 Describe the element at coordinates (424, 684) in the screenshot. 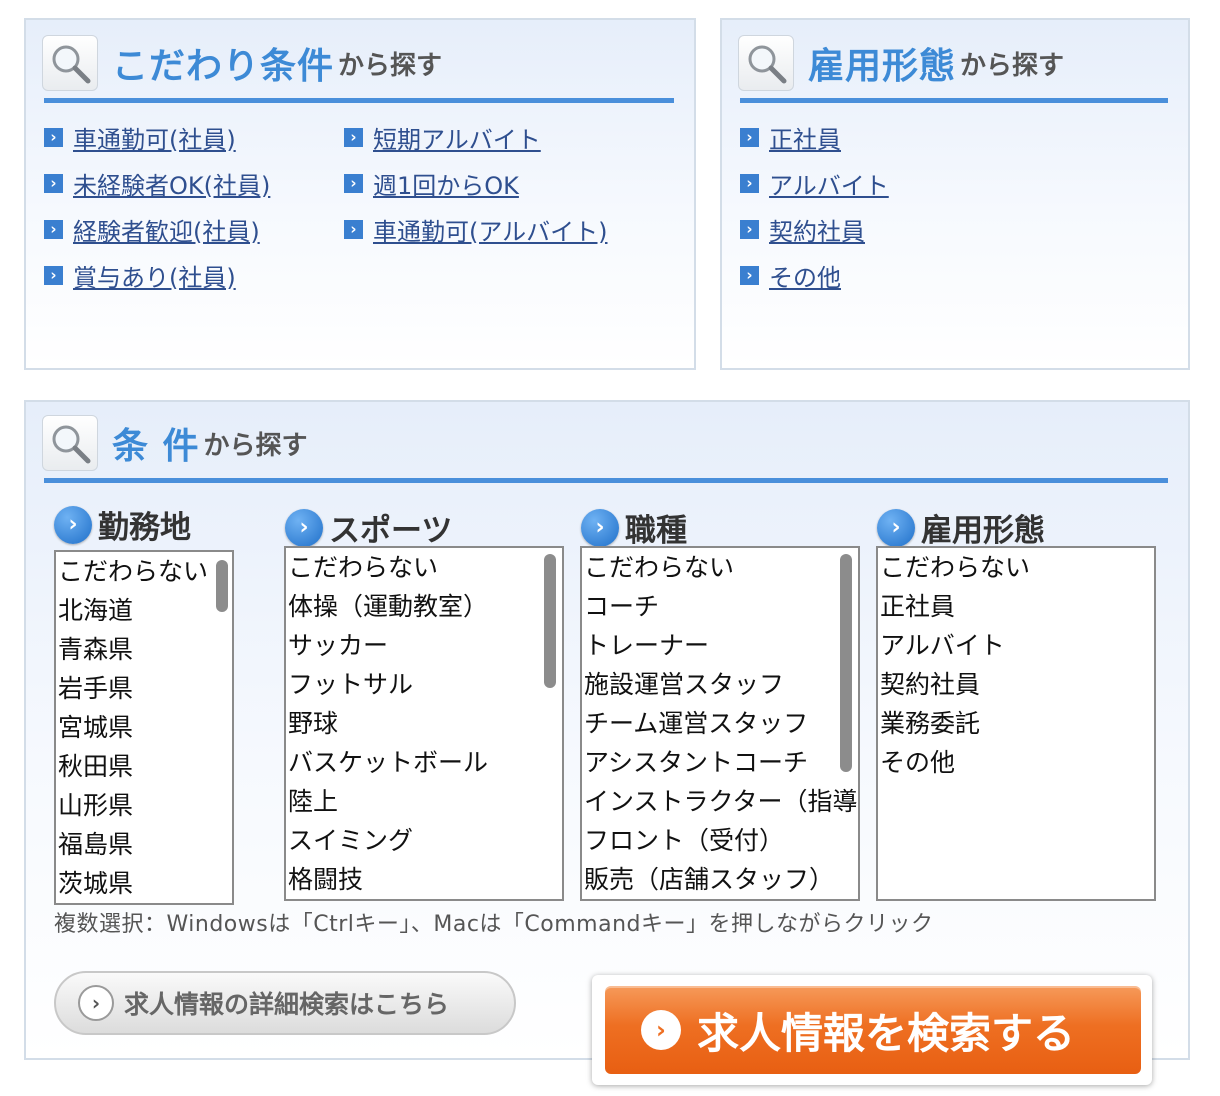

I see `select-option: フットサル` at that location.